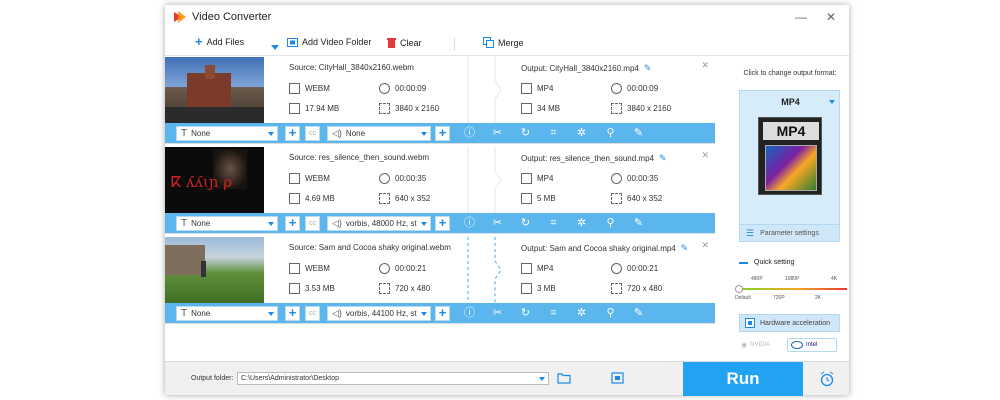 The height and width of the screenshot is (400, 1000). What do you see at coordinates (797, 345) in the screenshot?
I see `intel-logo-icon` at bounding box center [797, 345].